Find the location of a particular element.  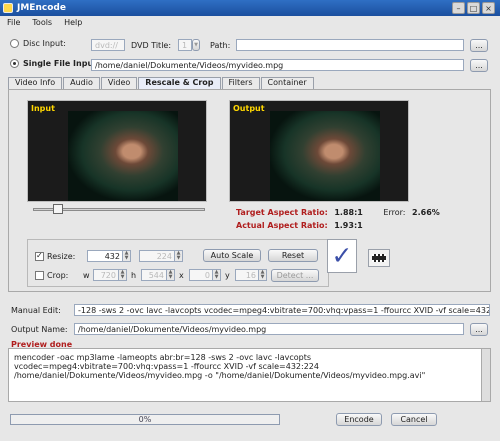

reset-button: Reset is located at coordinates (293, 255).